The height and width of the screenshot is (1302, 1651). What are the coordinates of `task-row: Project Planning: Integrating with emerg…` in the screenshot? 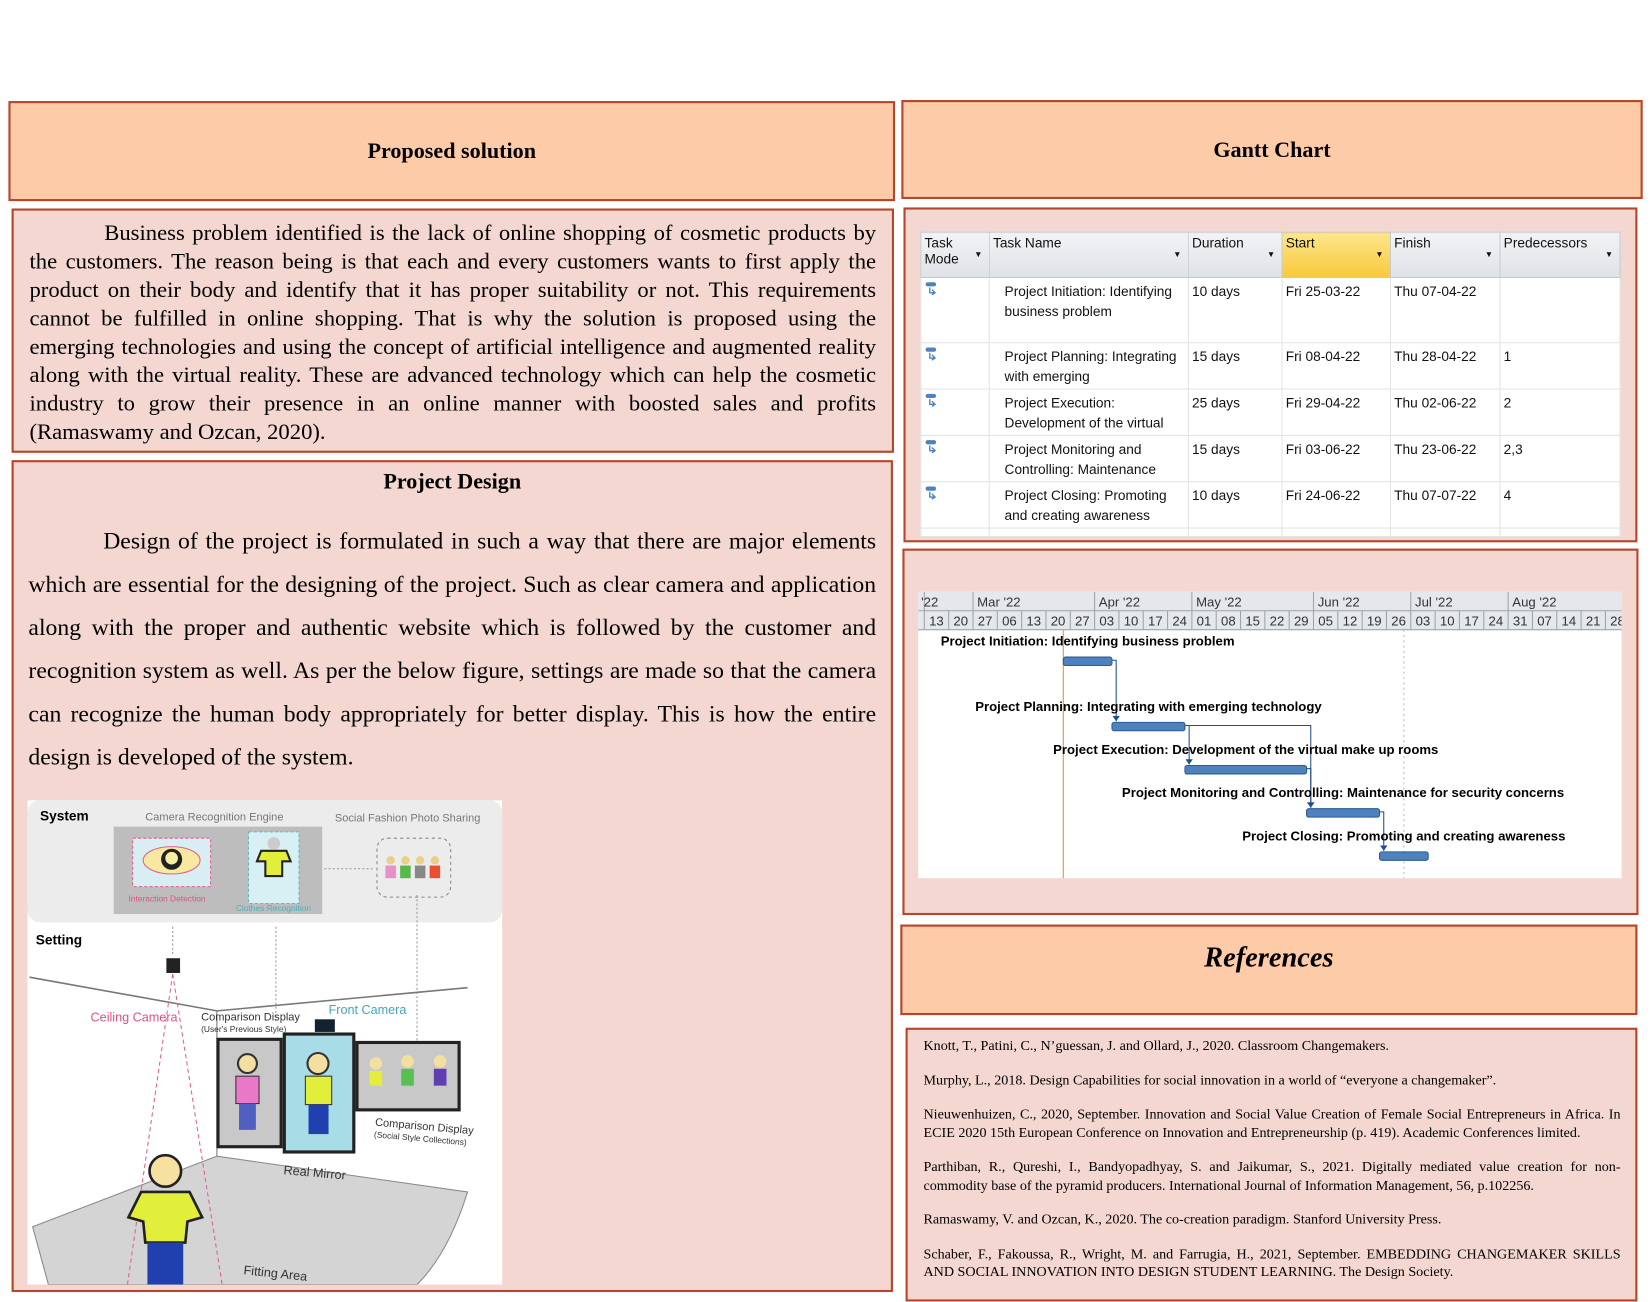 It's located at (1270, 366).